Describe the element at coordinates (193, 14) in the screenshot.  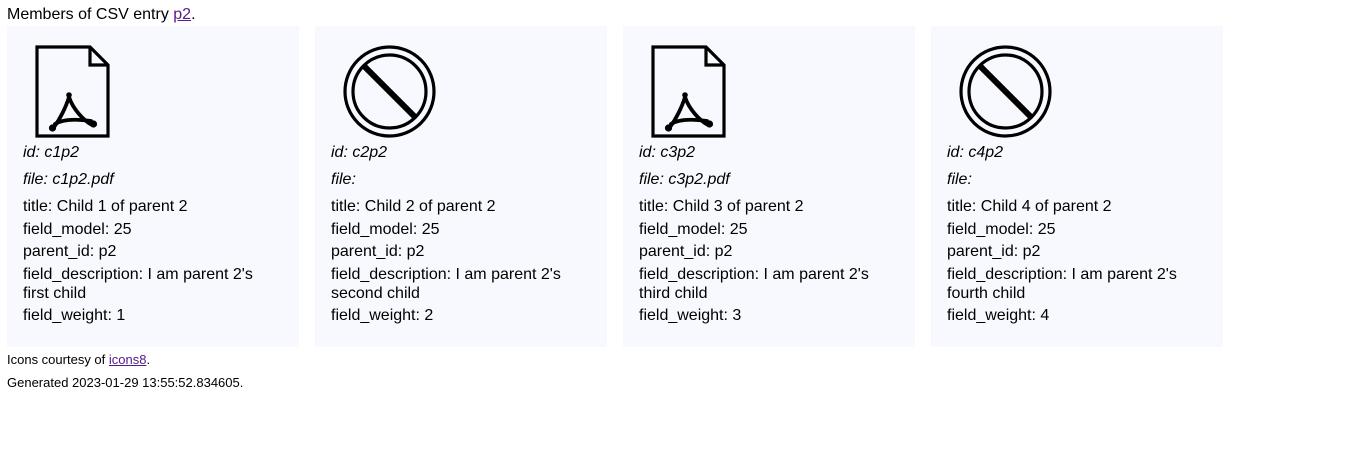
I see `heading-suffix: .` at that location.